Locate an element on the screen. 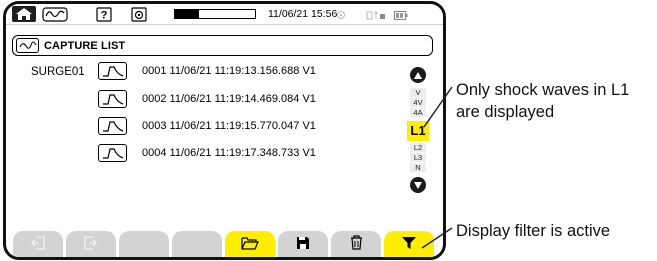 The height and width of the screenshot is (261, 657). leader-line-phase is located at coordinates (438, 107).